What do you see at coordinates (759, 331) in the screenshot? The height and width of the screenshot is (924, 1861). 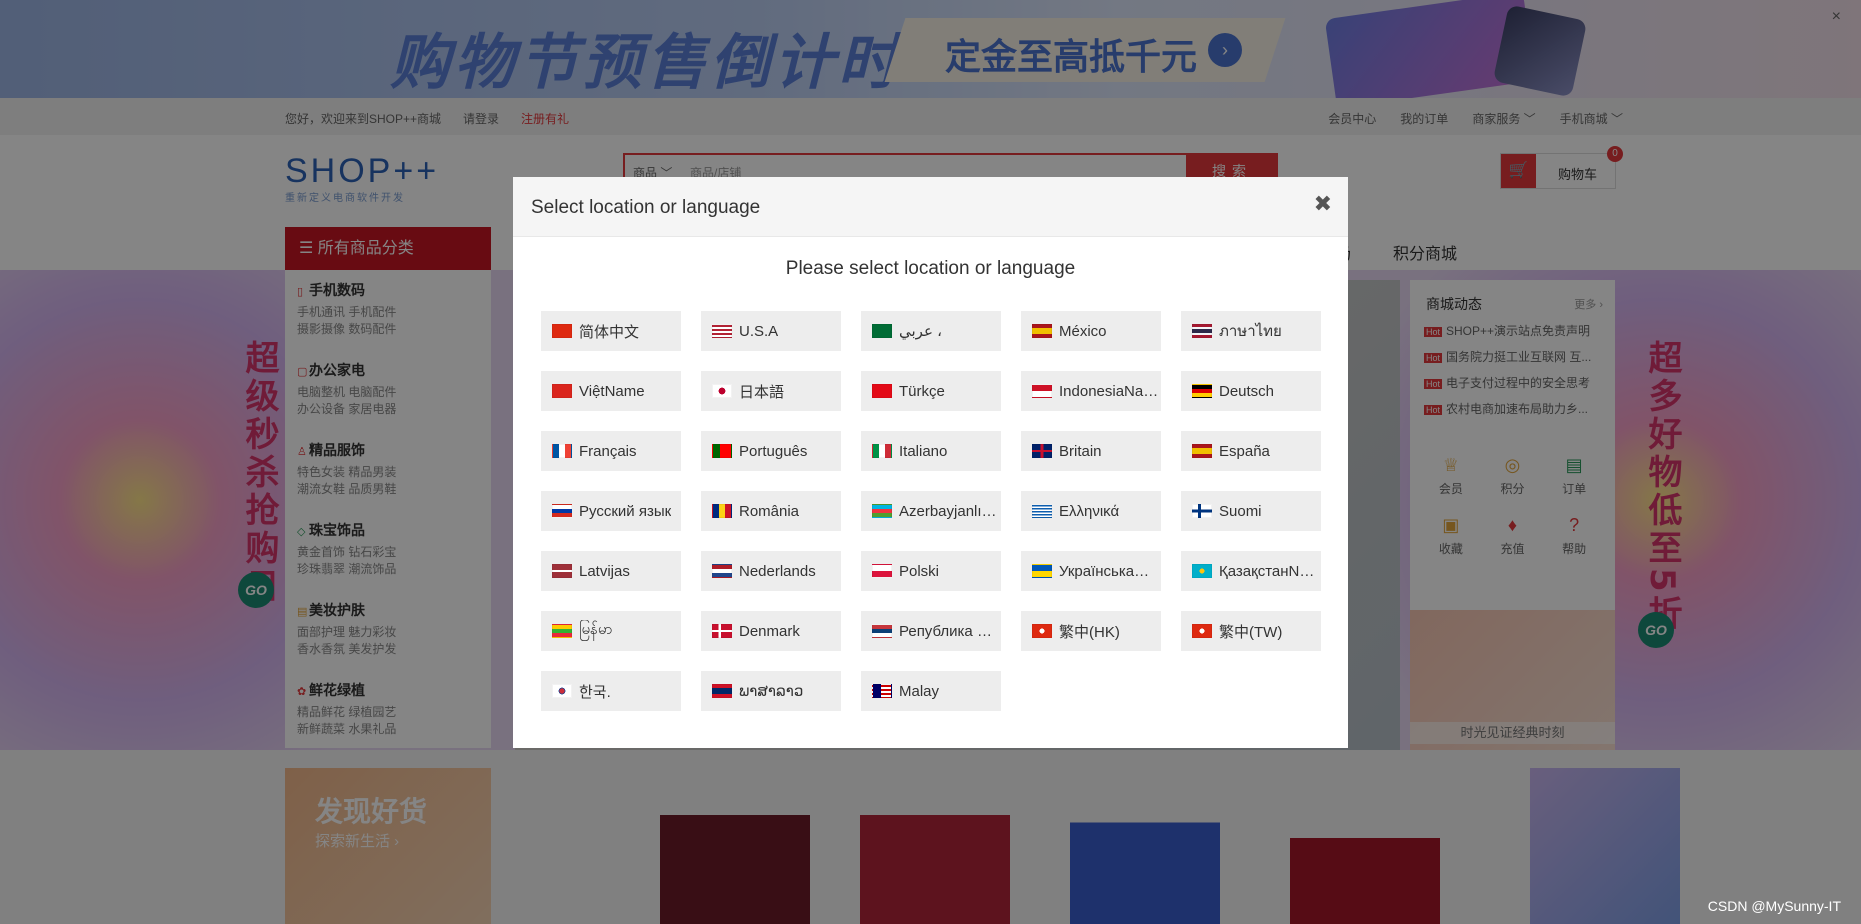 I see `language-label: U.S.A` at bounding box center [759, 331].